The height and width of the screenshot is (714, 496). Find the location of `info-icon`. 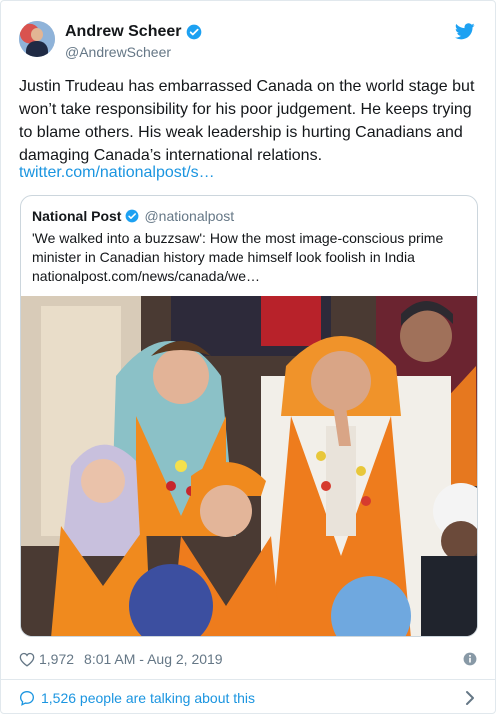

info-icon is located at coordinates (470, 659).